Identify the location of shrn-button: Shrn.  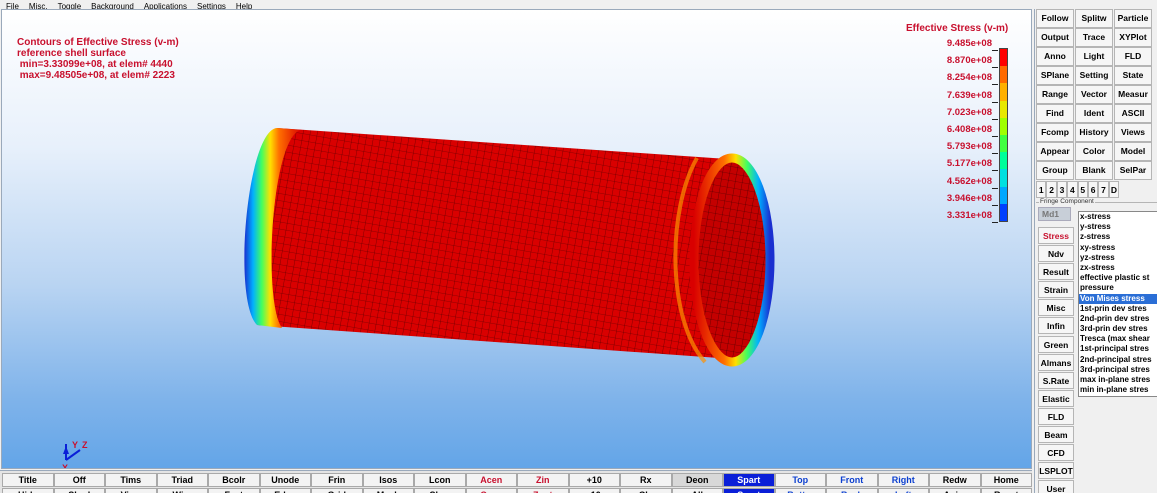
(440, 490).